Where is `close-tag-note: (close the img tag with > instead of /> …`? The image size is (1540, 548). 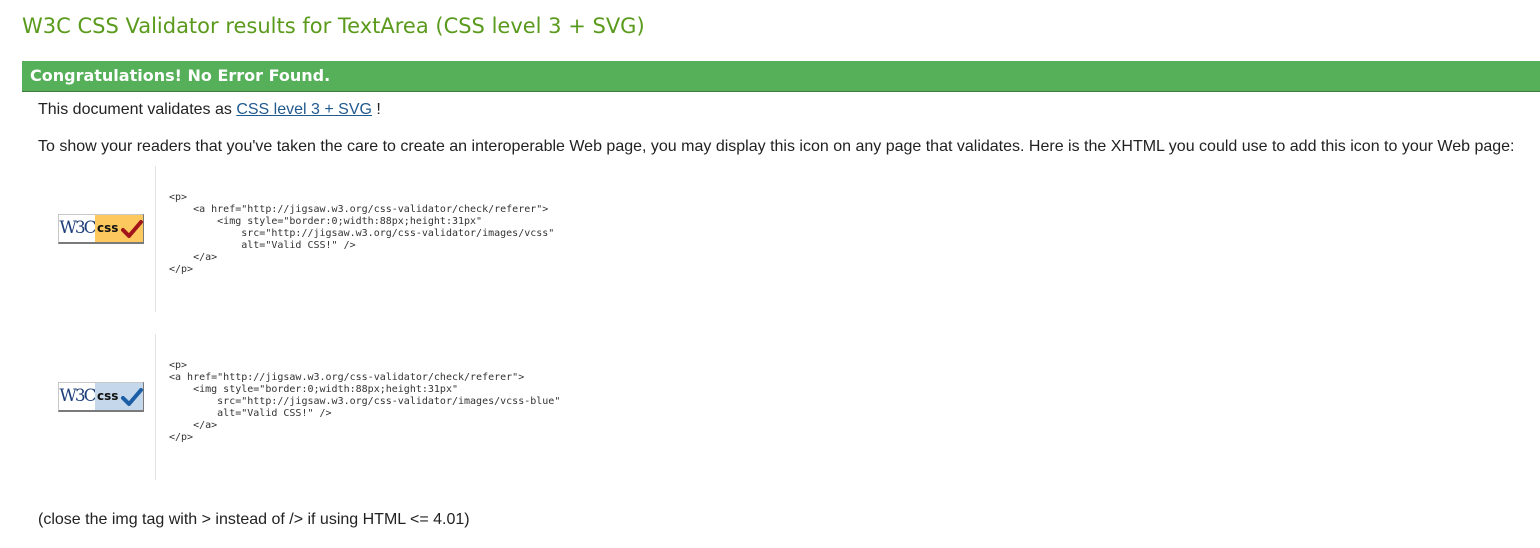 close-tag-note: (close the img tag with > instead of /> … is located at coordinates (254, 519).